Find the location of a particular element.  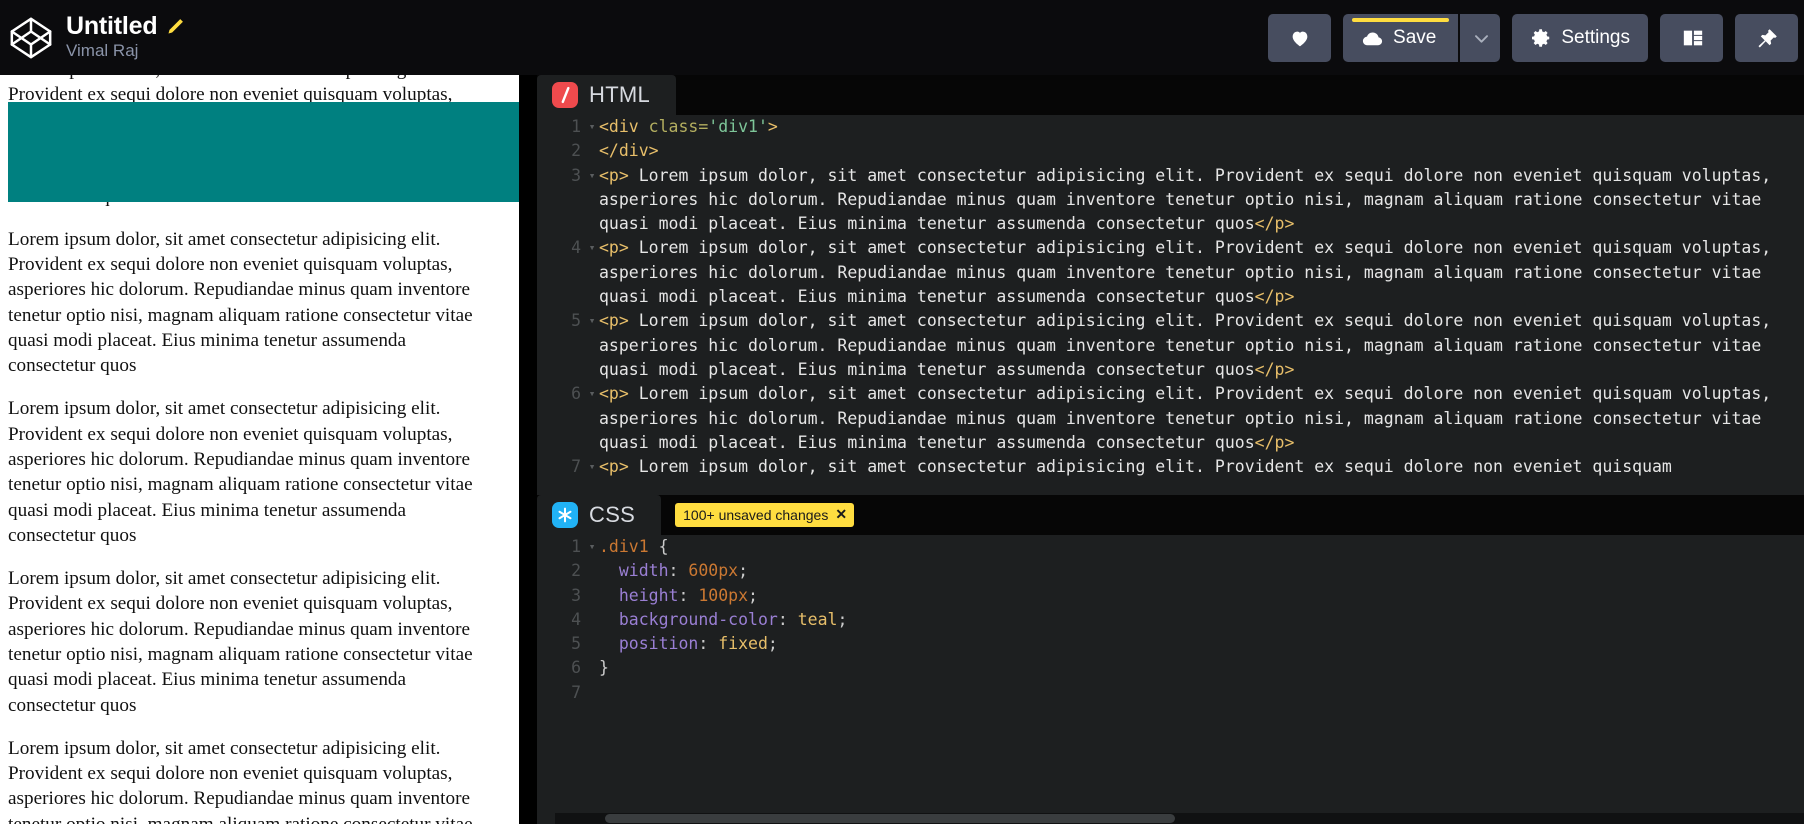

settings-button: Settings is located at coordinates (1580, 37).